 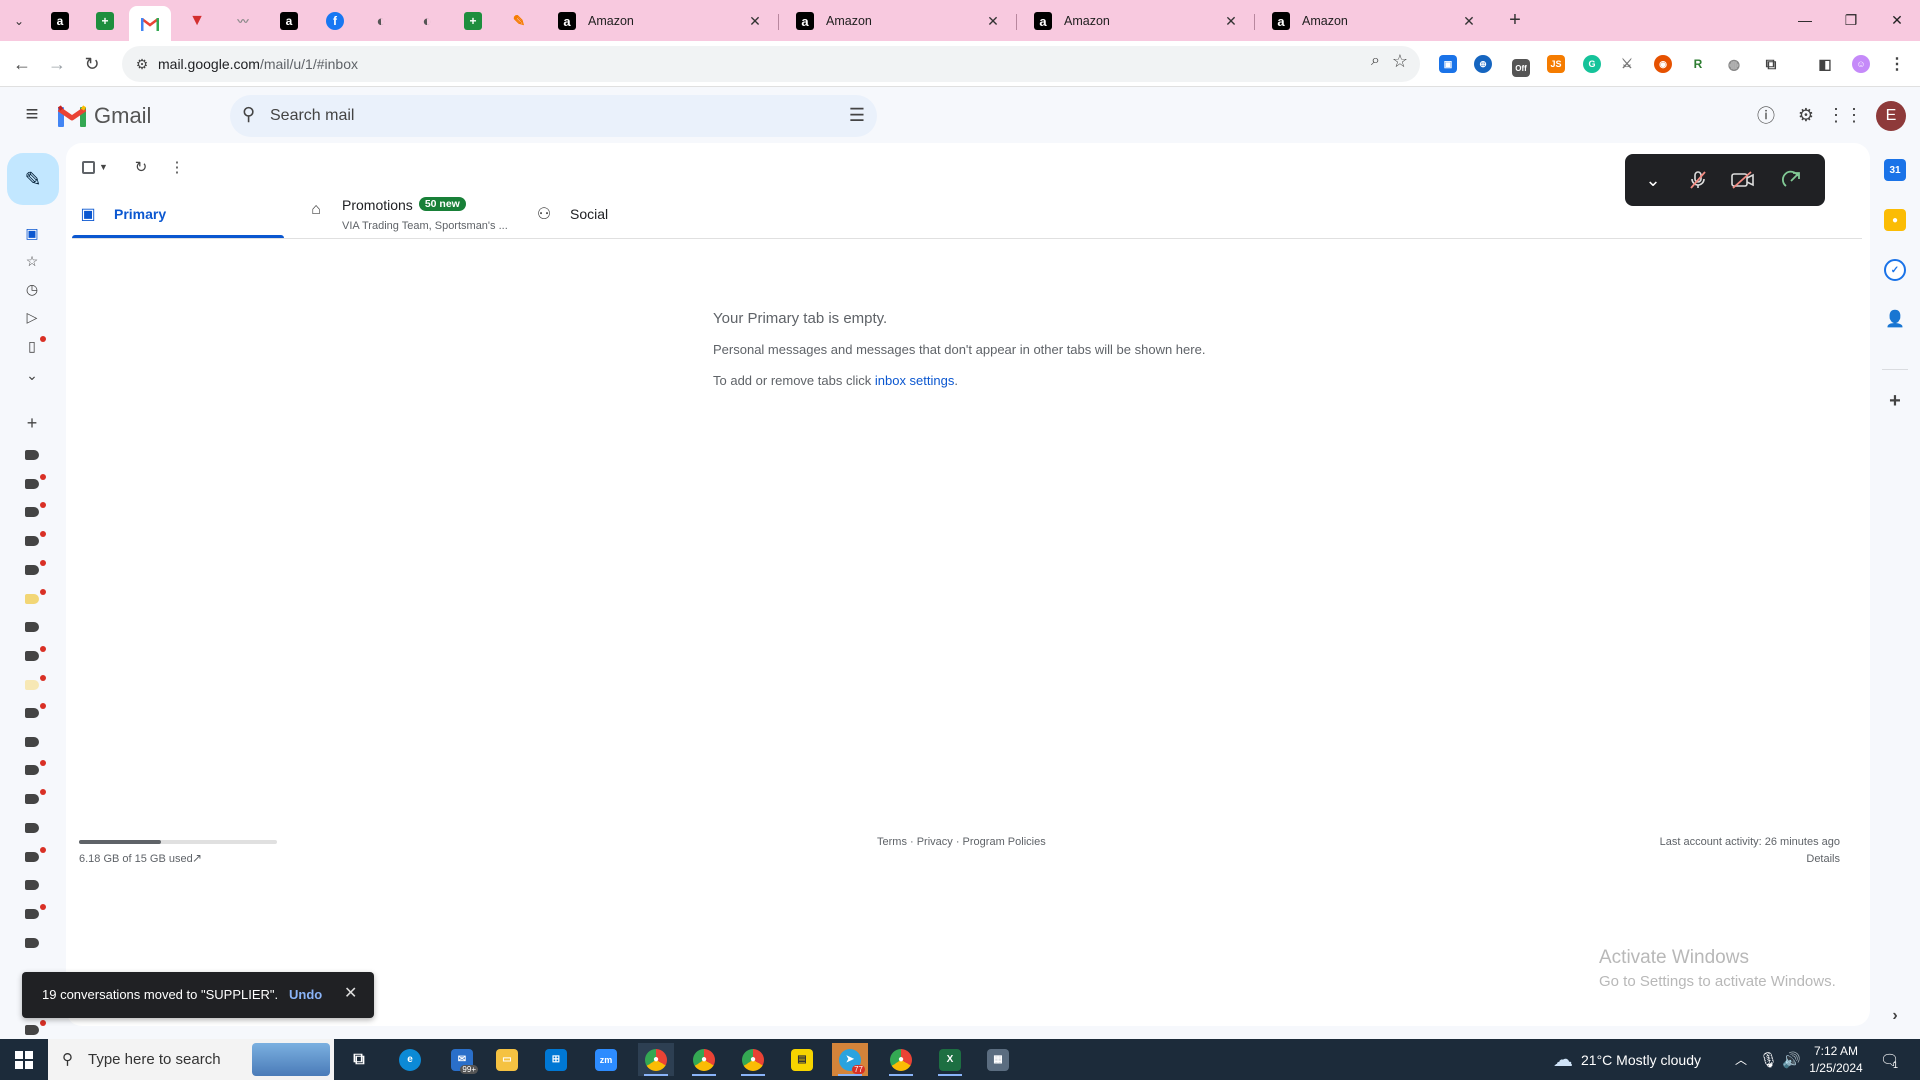 I want to click on details-link: Details, so click(x=1823, y=859).